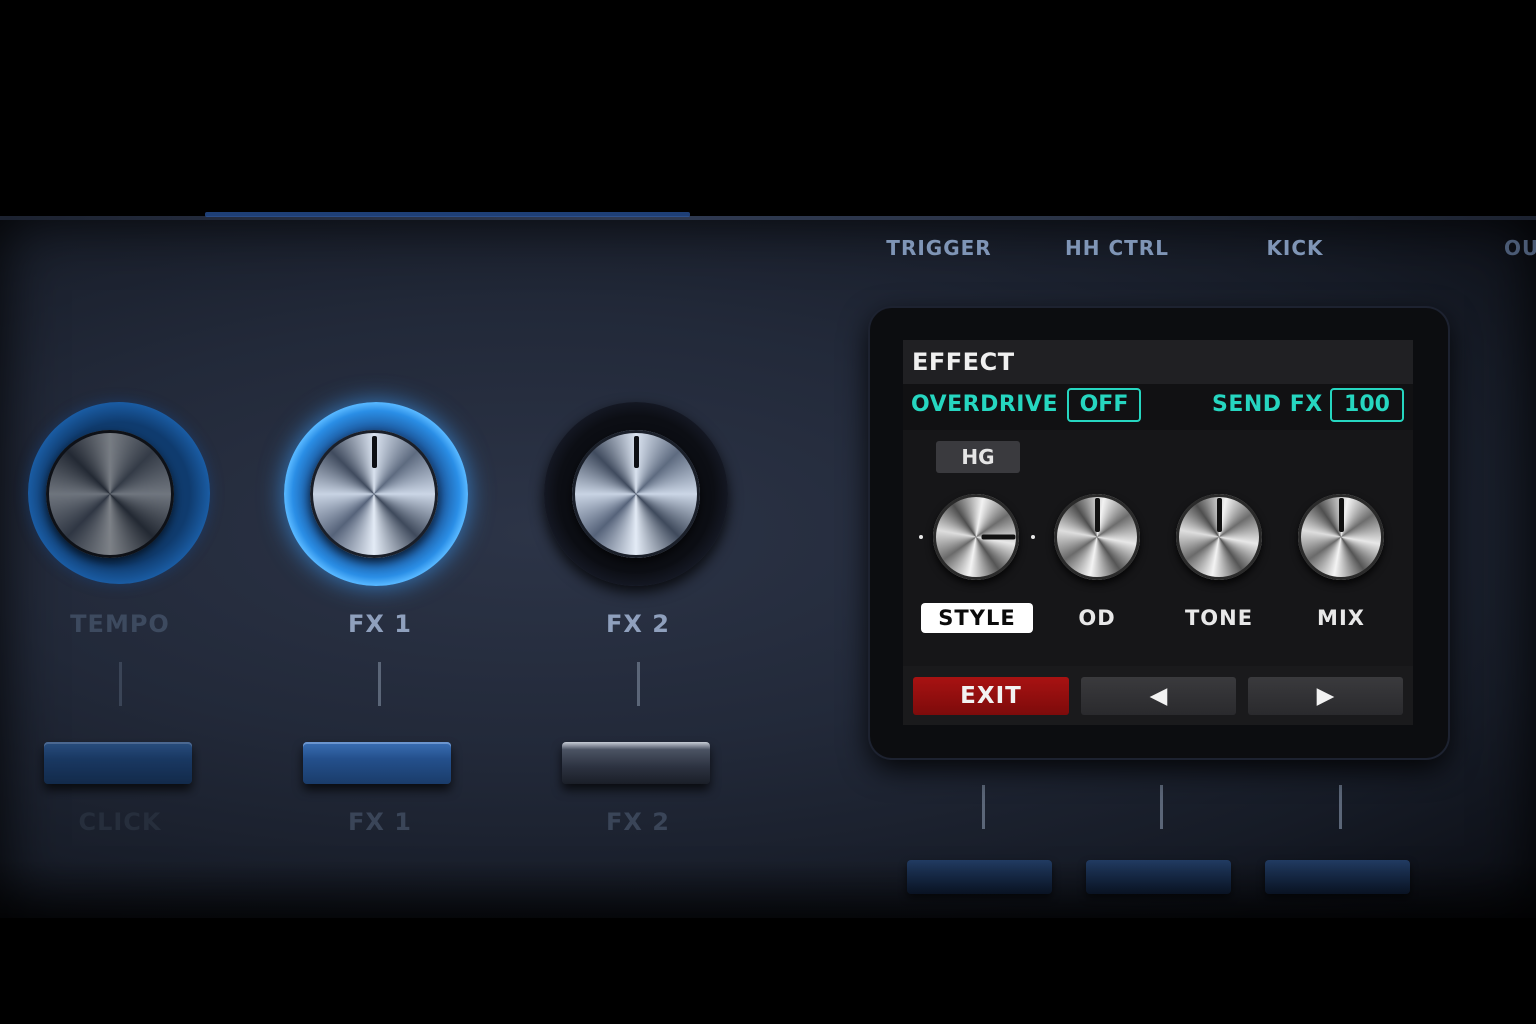 This screenshot has height=1024, width=1536. I want to click on right-arrow-icon: ▶, so click(1325, 696).